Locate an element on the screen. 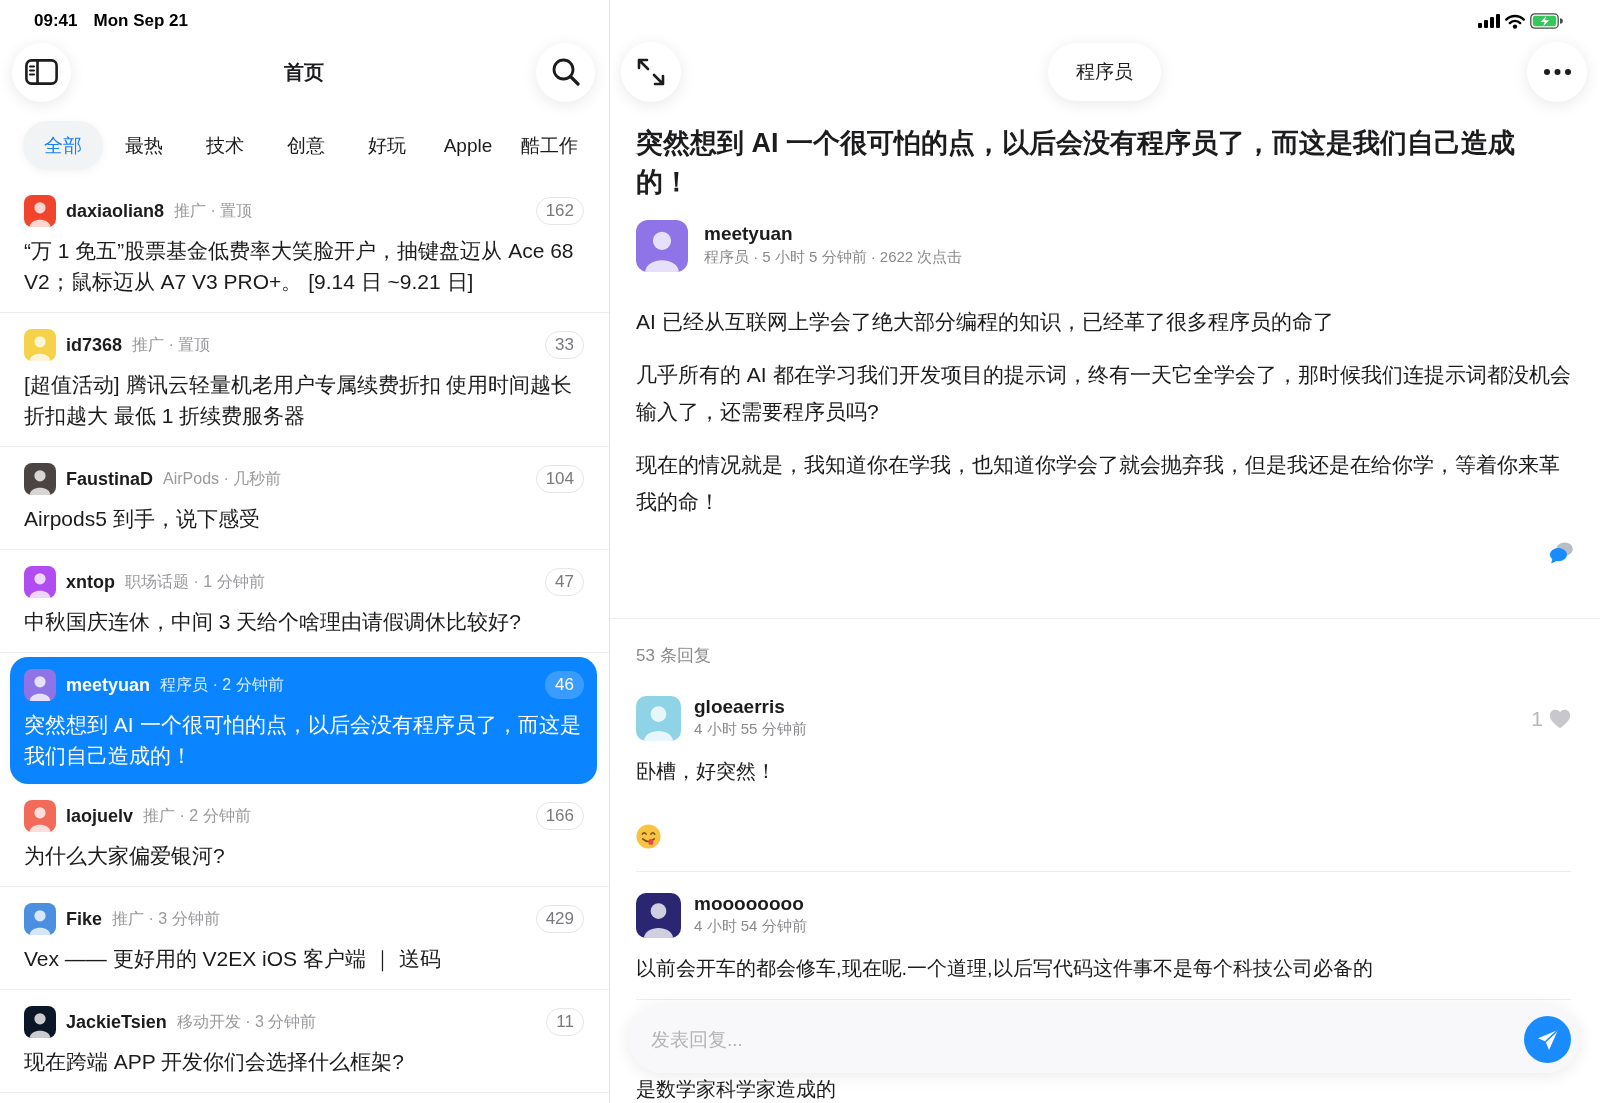 The height and width of the screenshot is (1103, 1600). topic-meta: 职场话题 · 1 分钟前 is located at coordinates (195, 581).